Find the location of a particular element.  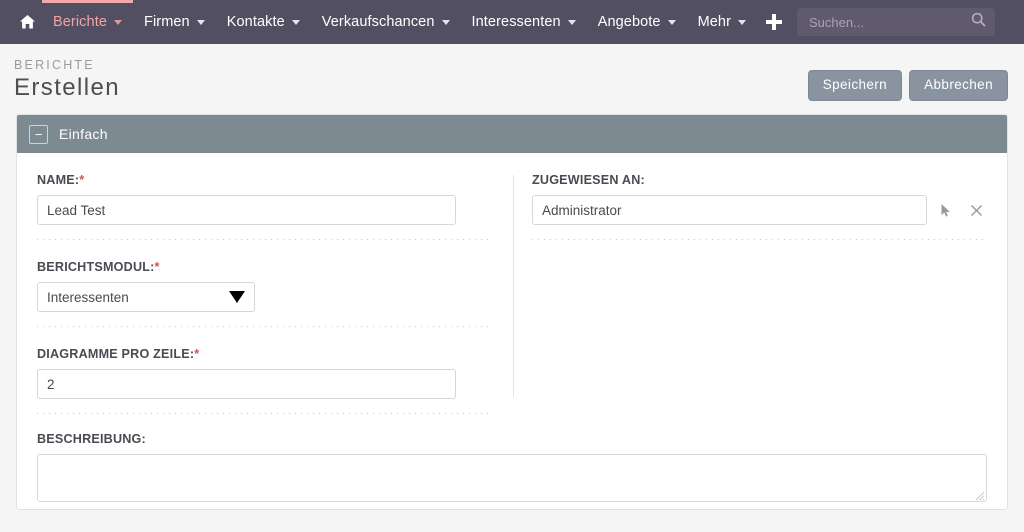

nav-item-berichte: Berichte is located at coordinates (87, 22).